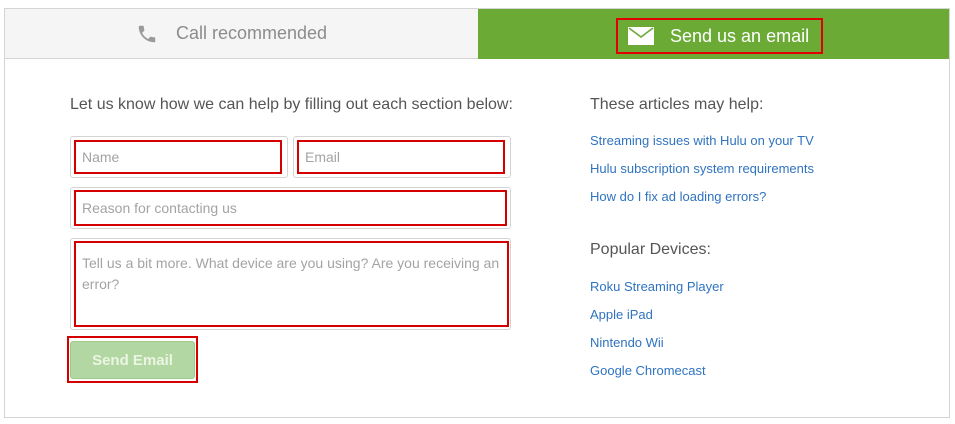 The width and height of the screenshot is (955, 424). What do you see at coordinates (677, 104) in the screenshot?
I see `articles-heading: These articles may help:` at bounding box center [677, 104].